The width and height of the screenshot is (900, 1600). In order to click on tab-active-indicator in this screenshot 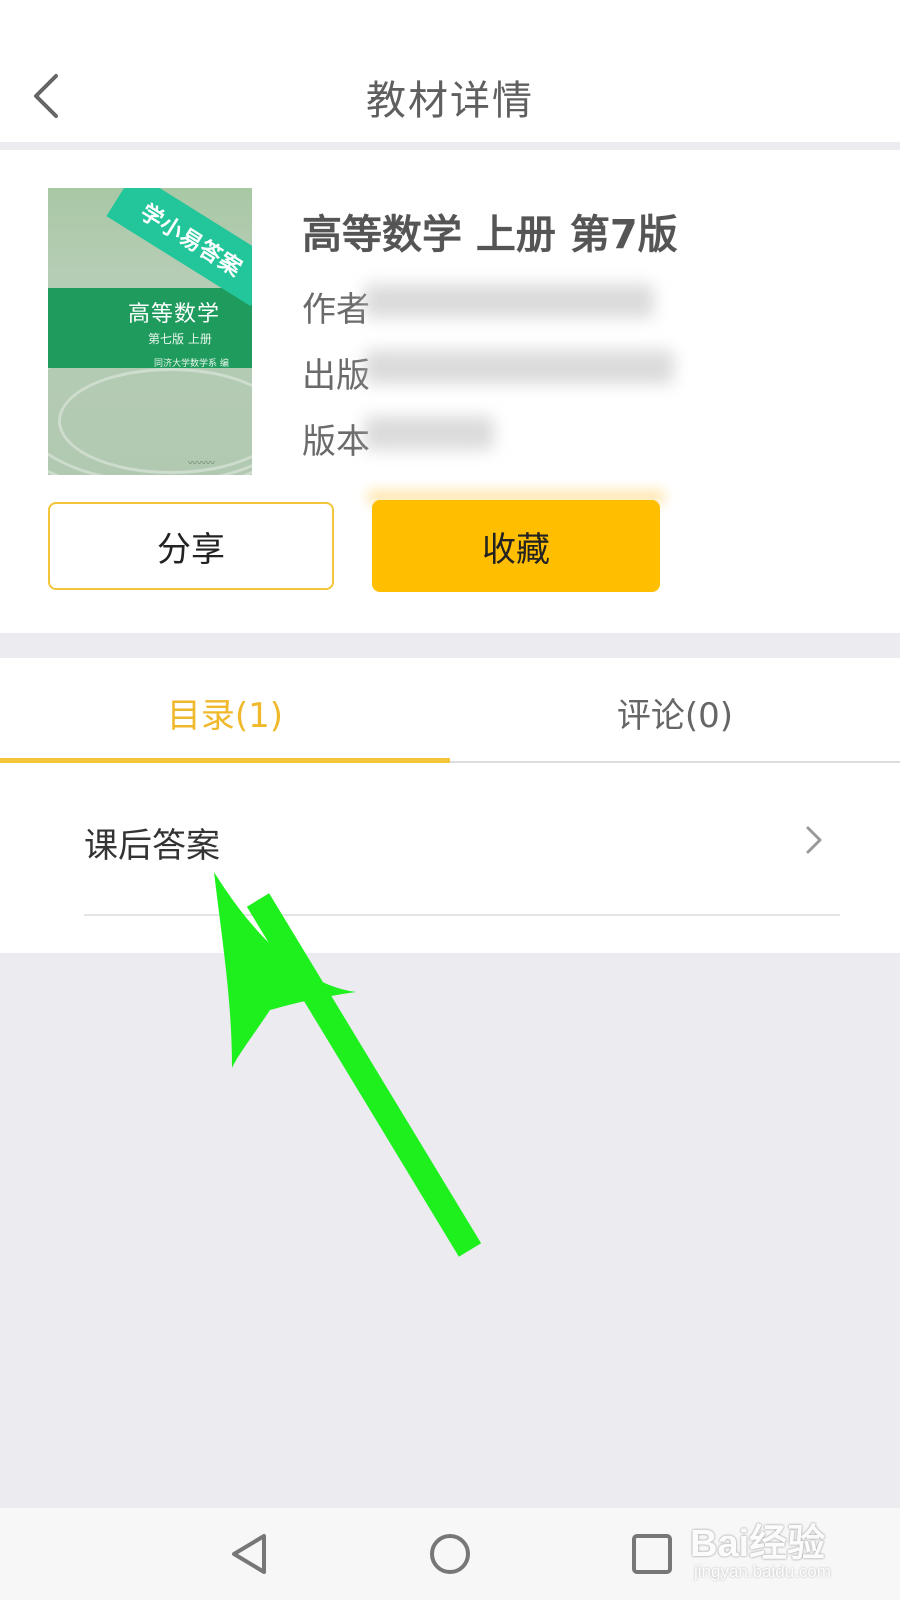, I will do `click(225, 760)`.